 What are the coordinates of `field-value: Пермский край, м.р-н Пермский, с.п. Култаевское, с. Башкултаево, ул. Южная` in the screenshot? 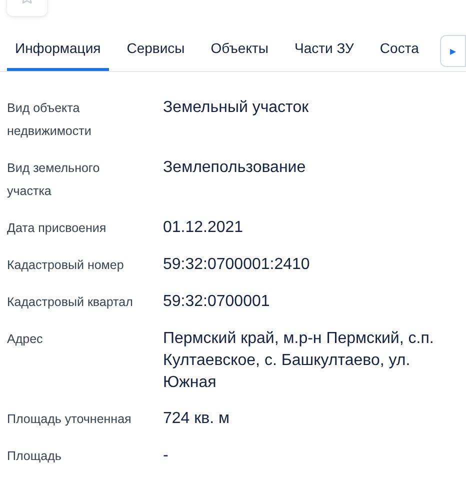 It's located at (299, 361).